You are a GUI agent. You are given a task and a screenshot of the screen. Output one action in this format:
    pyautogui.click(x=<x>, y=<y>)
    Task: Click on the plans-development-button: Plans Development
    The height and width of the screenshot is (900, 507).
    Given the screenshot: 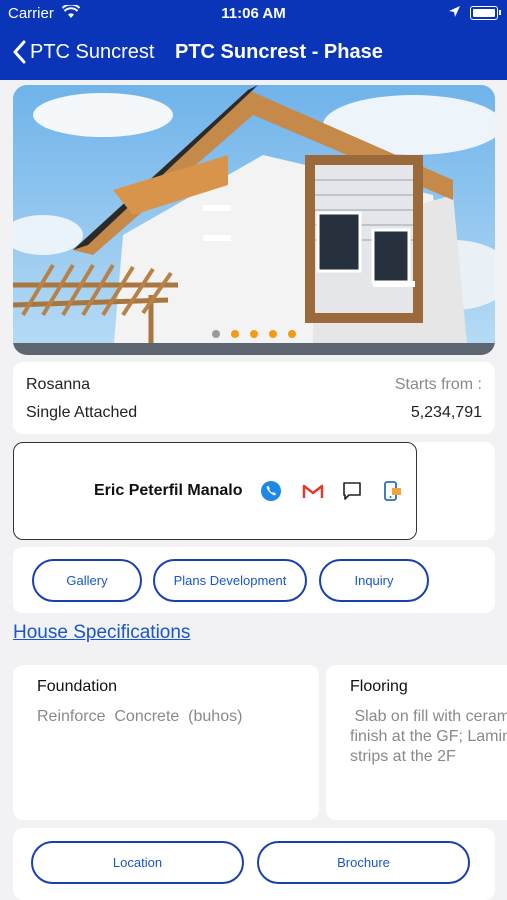 What is the action you would take?
    pyautogui.click(x=230, y=580)
    